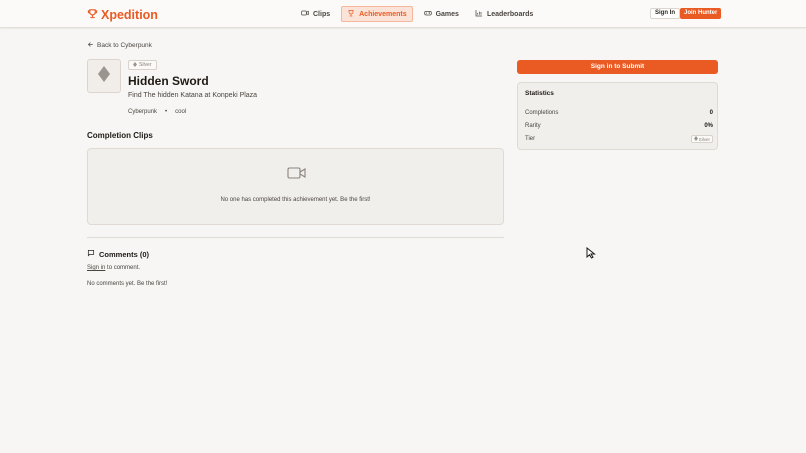 This screenshot has height=453, width=806. I want to click on nav-leaderboards-label: Leaderboards, so click(510, 14).